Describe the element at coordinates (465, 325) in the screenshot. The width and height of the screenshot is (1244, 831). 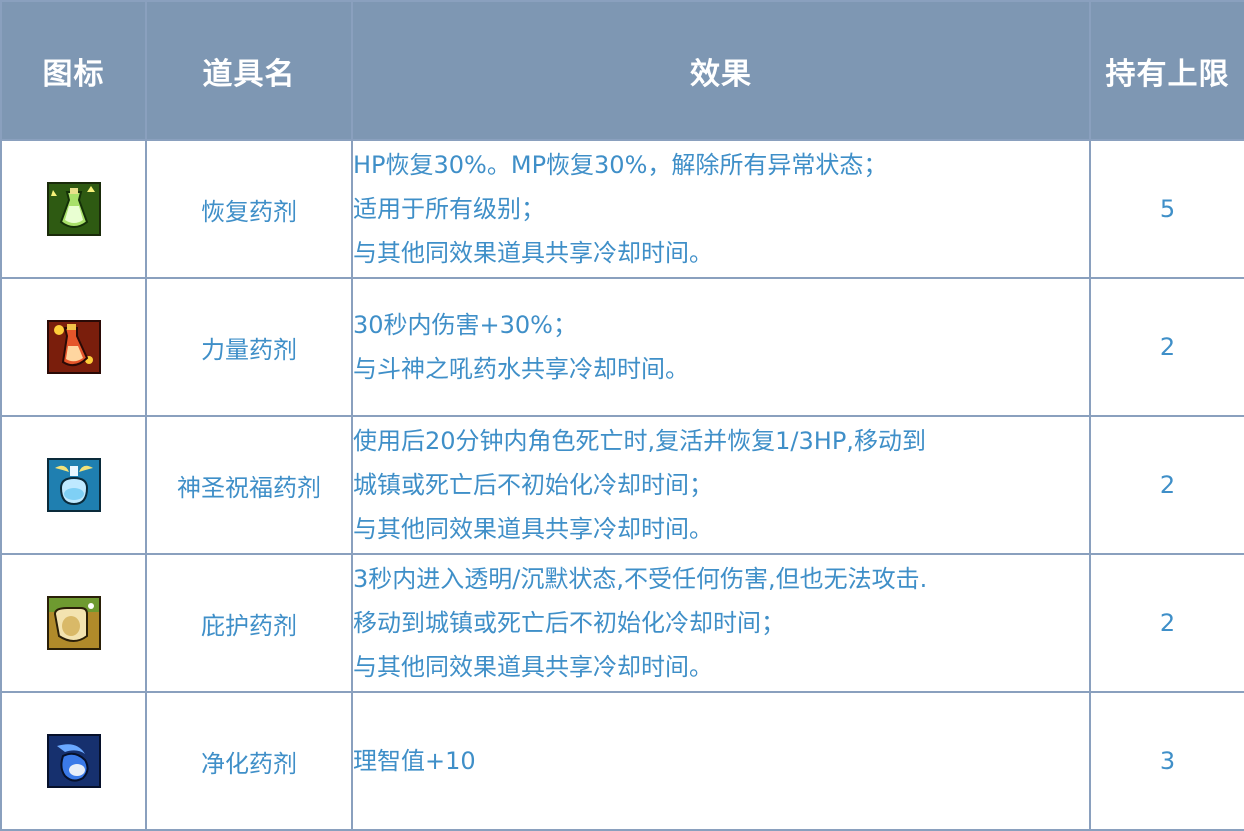
I see `effect-line: 30秒内伤害+30%；` at that location.